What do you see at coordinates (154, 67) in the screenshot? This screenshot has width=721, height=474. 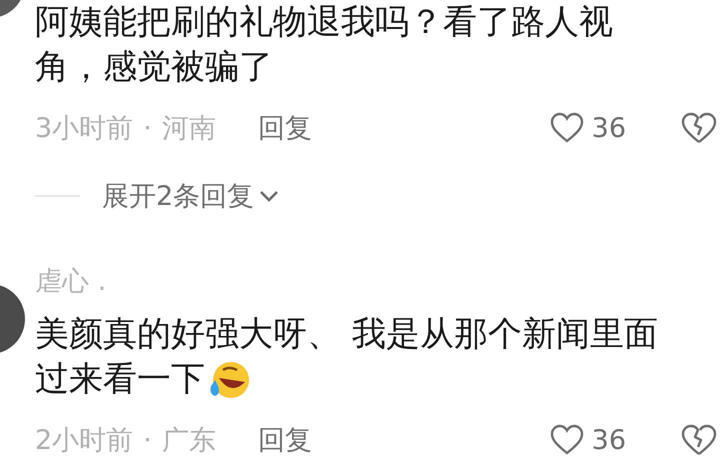 I see `comment-text: 角，感觉被骗了` at bounding box center [154, 67].